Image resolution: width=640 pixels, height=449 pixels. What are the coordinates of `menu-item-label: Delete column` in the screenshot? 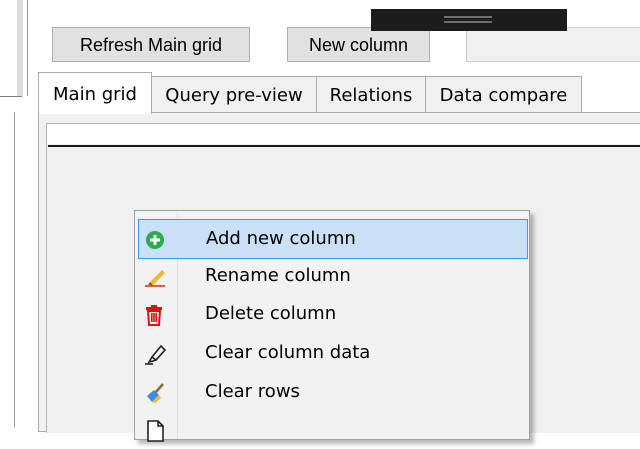 It's located at (271, 313).